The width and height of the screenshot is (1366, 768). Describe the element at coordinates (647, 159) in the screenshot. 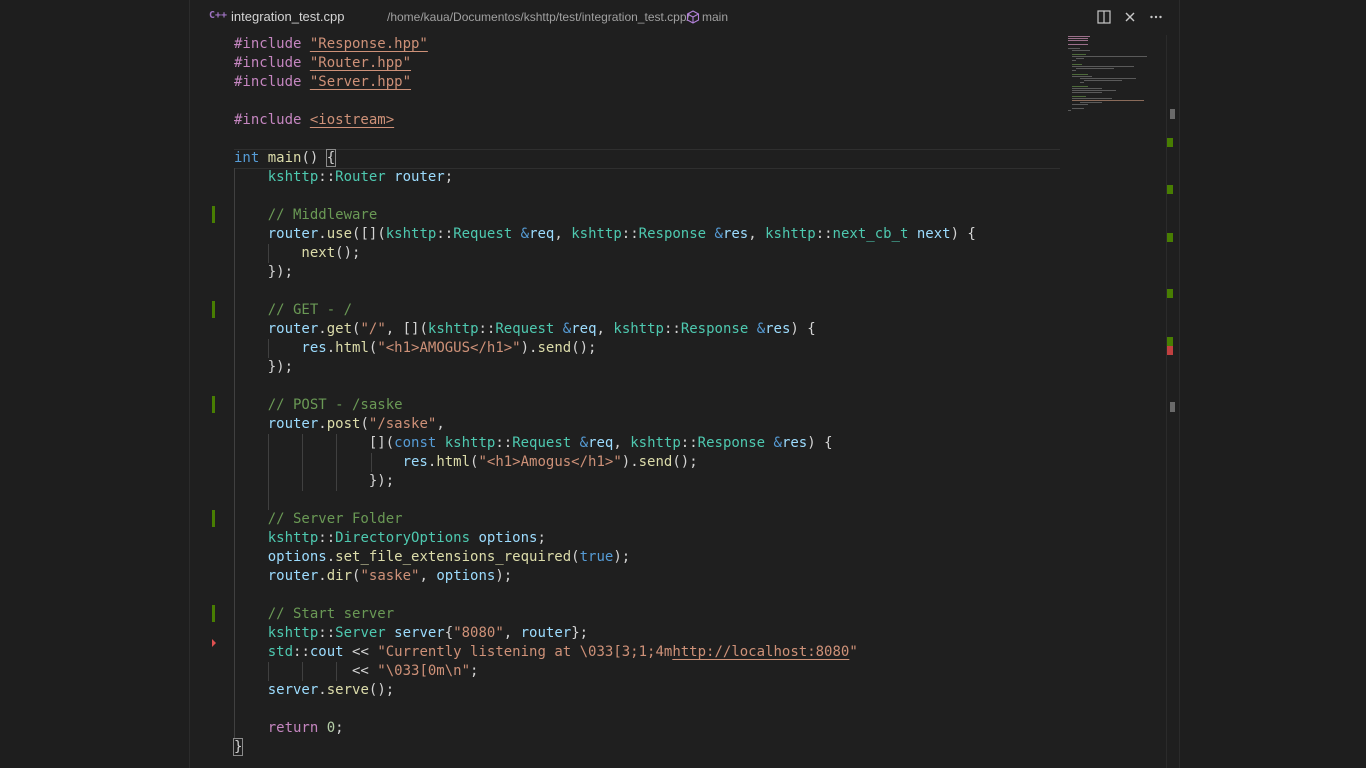

I see `current-line-highlight` at that location.